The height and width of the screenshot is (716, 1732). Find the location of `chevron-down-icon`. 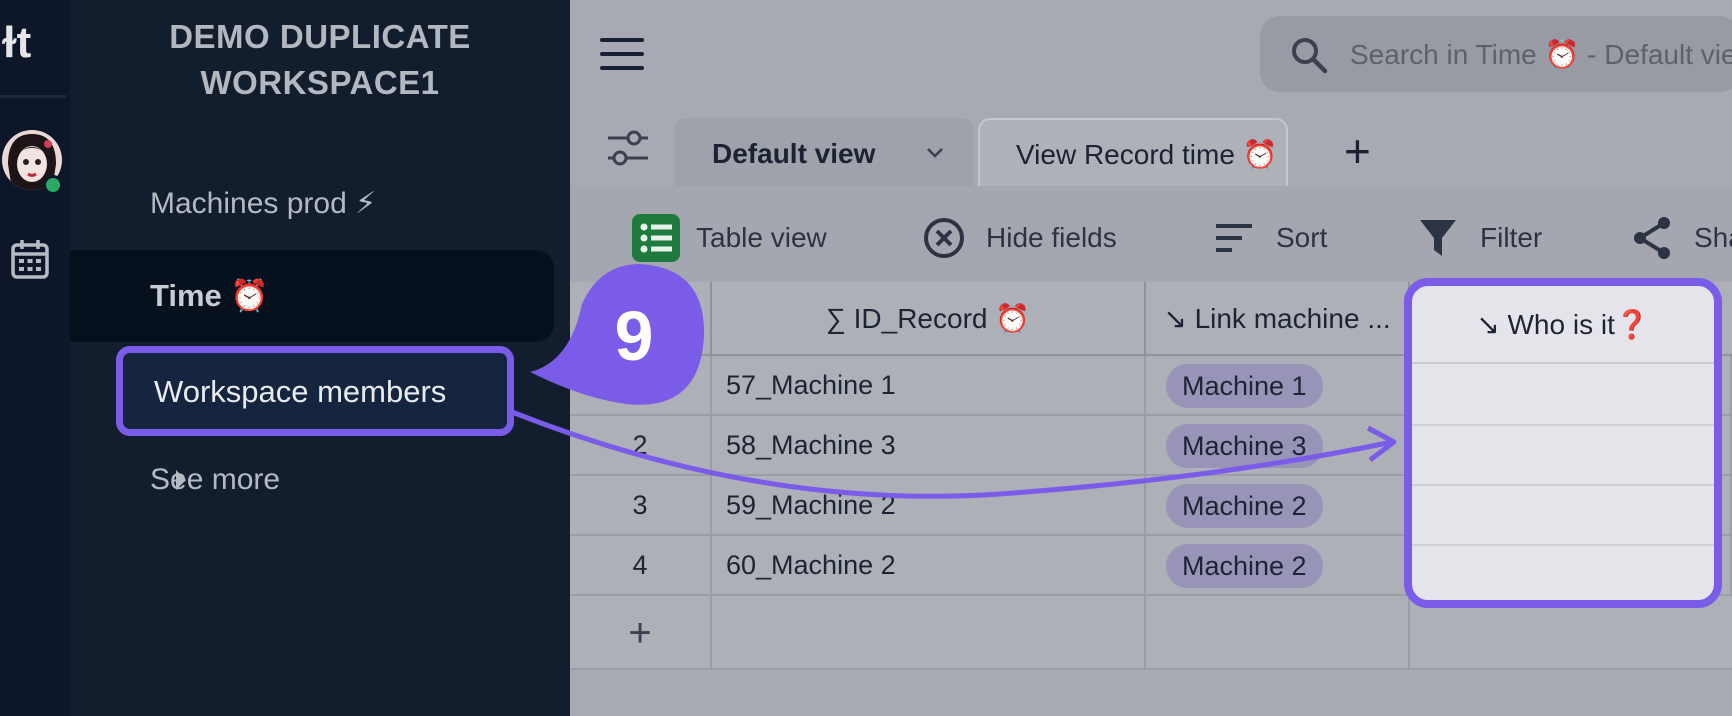

chevron-down-icon is located at coordinates (935, 153).